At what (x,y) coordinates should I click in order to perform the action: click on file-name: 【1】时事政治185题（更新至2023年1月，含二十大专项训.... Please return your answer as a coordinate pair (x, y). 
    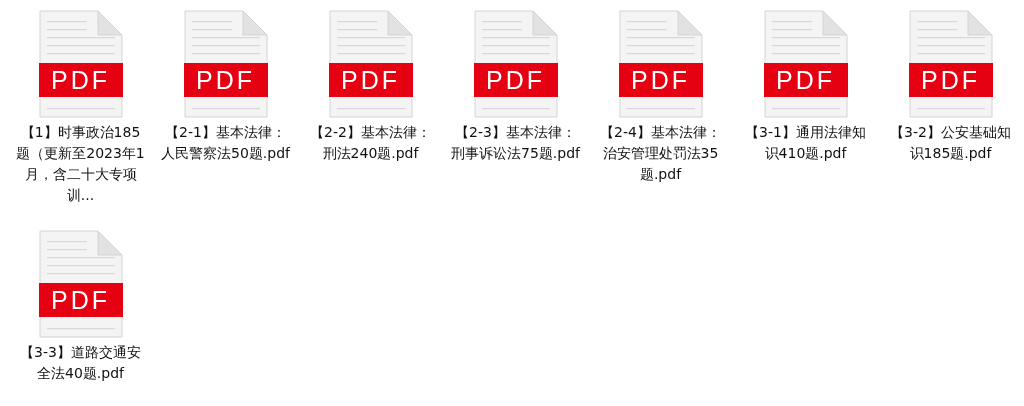
    Looking at the image, I should click on (80, 164).